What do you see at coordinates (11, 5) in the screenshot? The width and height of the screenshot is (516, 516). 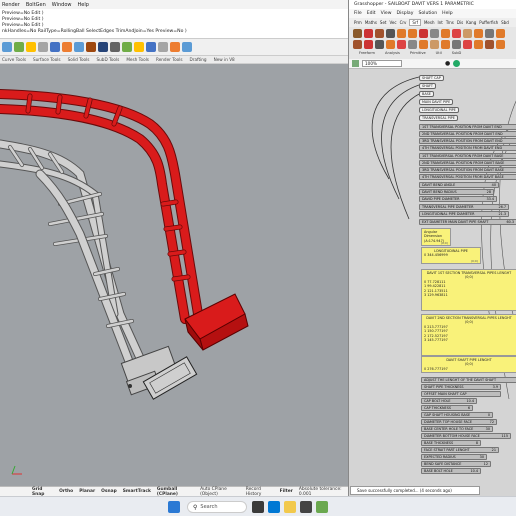 I see `menu-render: Render` at bounding box center [11, 5].